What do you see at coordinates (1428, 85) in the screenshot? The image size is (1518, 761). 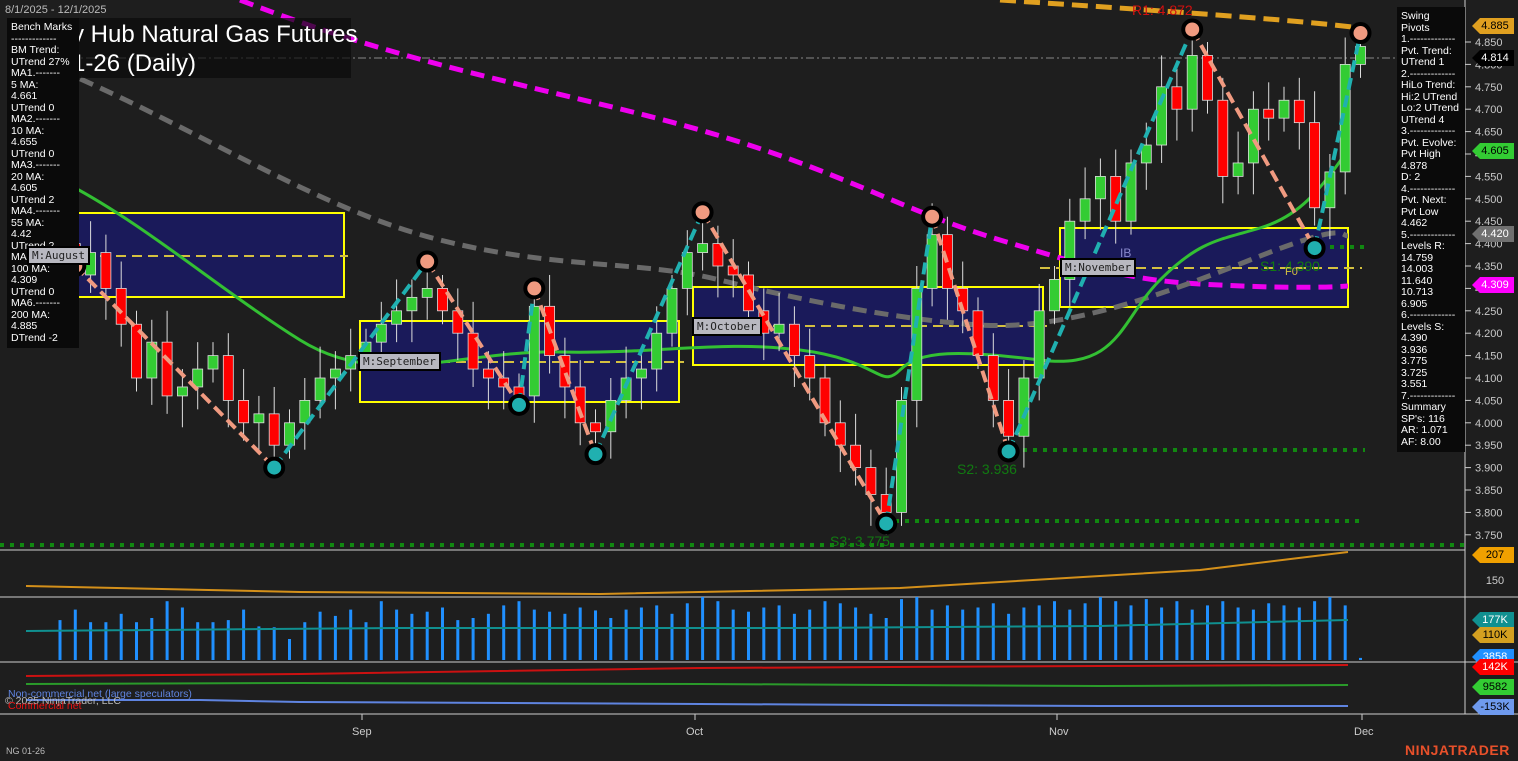 I see `swing_pivots-line: HiLo Trend:` at bounding box center [1428, 85].